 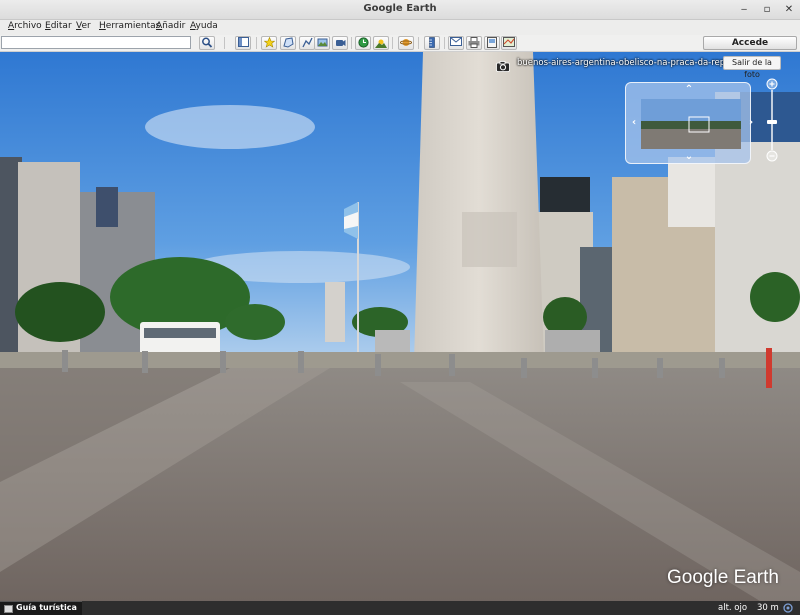 What do you see at coordinates (689, 90) in the screenshot?
I see `nav-up-arrow-icon: ⌃` at bounding box center [689, 90].